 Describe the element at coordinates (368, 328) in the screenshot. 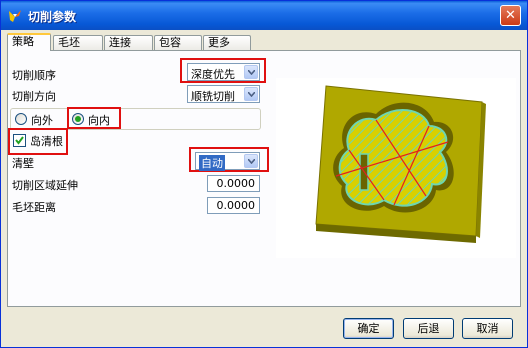

I see `ok-button: 确定` at that location.